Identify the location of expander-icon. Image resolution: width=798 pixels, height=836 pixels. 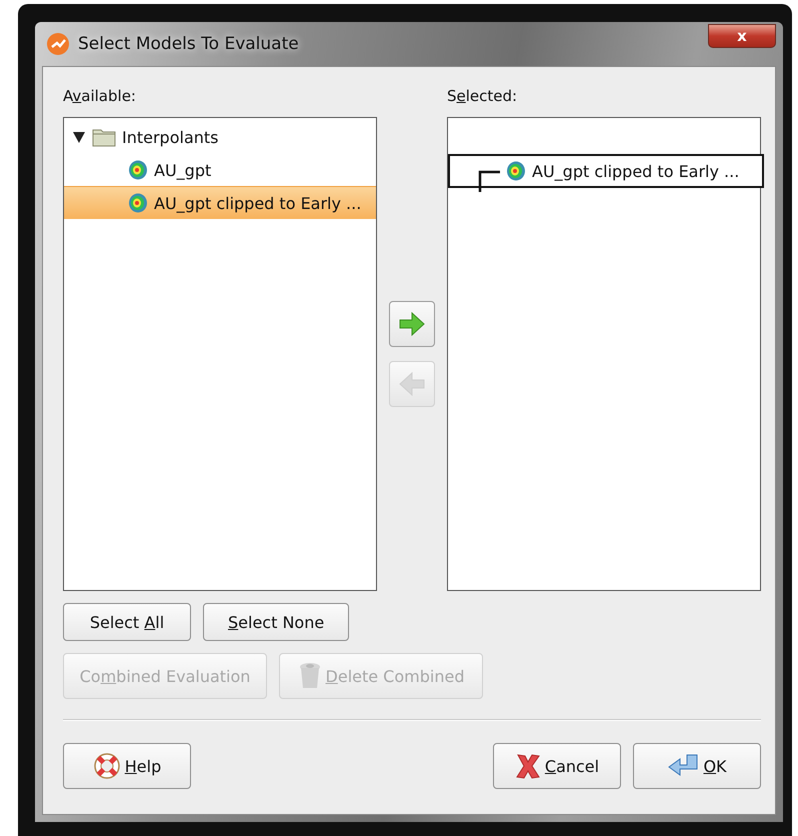
(79, 137).